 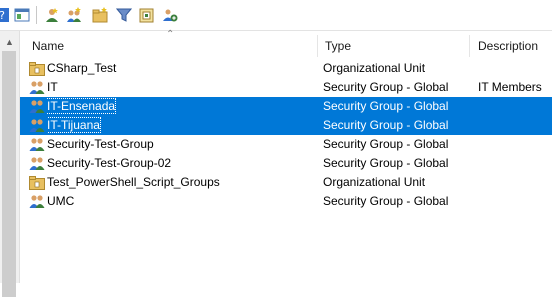 I want to click on column-header-description: Description, so click(x=508, y=45).